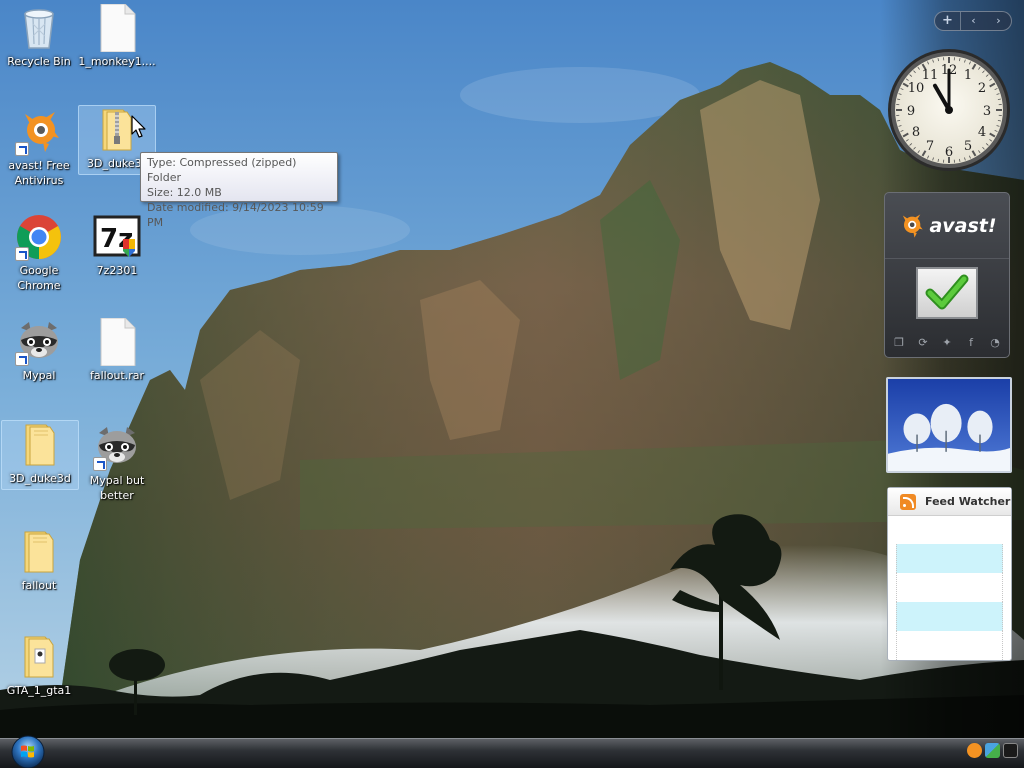 The height and width of the screenshot is (768, 1024). Describe the element at coordinates (916, 88) in the screenshot. I see `svg-text: 10` at that location.